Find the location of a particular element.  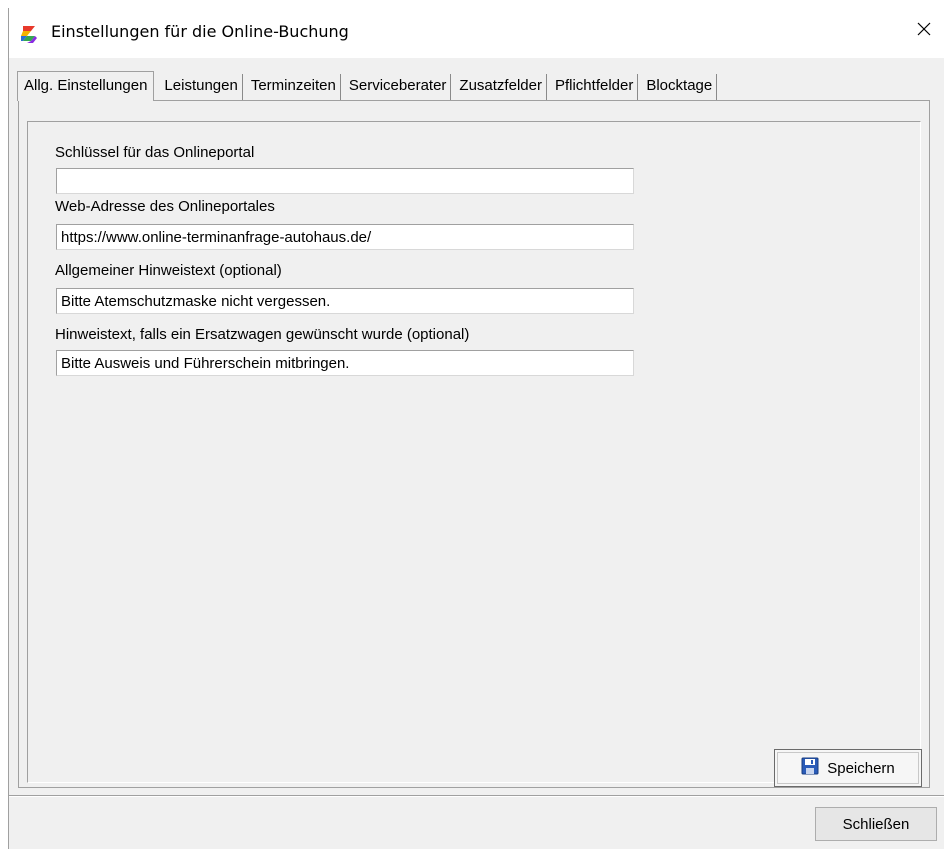

portal-key-input is located at coordinates (345, 181).